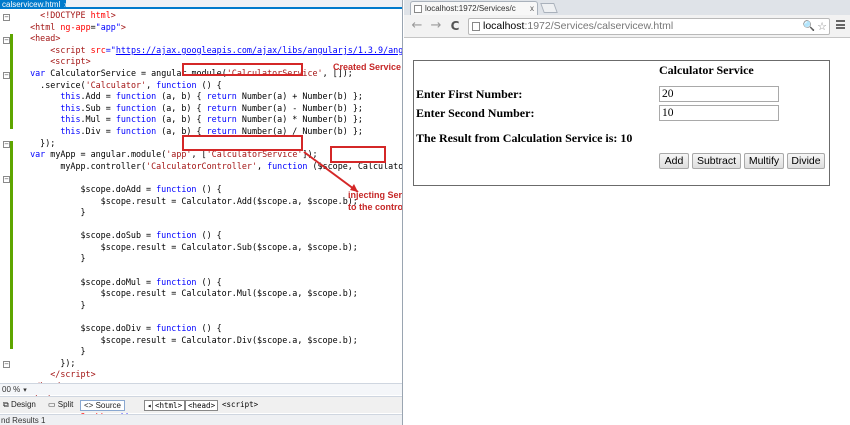  Describe the element at coordinates (375, 195) in the screenshot. I see `injecting-annotation-line1: injecting Services` at that location.